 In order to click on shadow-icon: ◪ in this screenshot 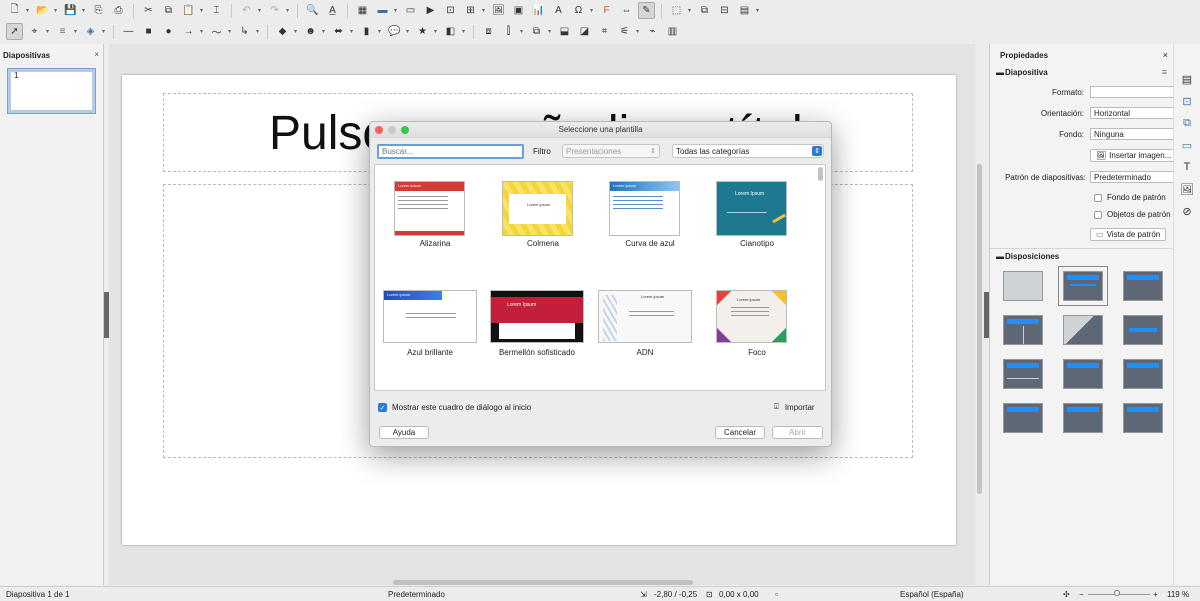, I will do `click(584, 31)`.